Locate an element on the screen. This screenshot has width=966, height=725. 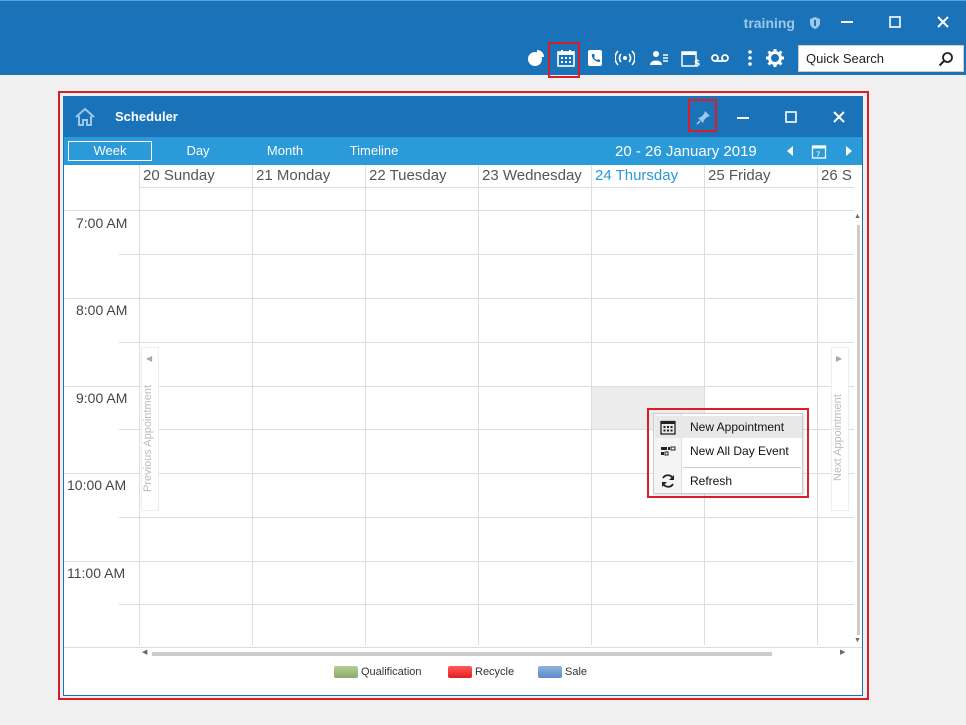
menu-item-label: New All Day Event is located at coordinates (739, 451).